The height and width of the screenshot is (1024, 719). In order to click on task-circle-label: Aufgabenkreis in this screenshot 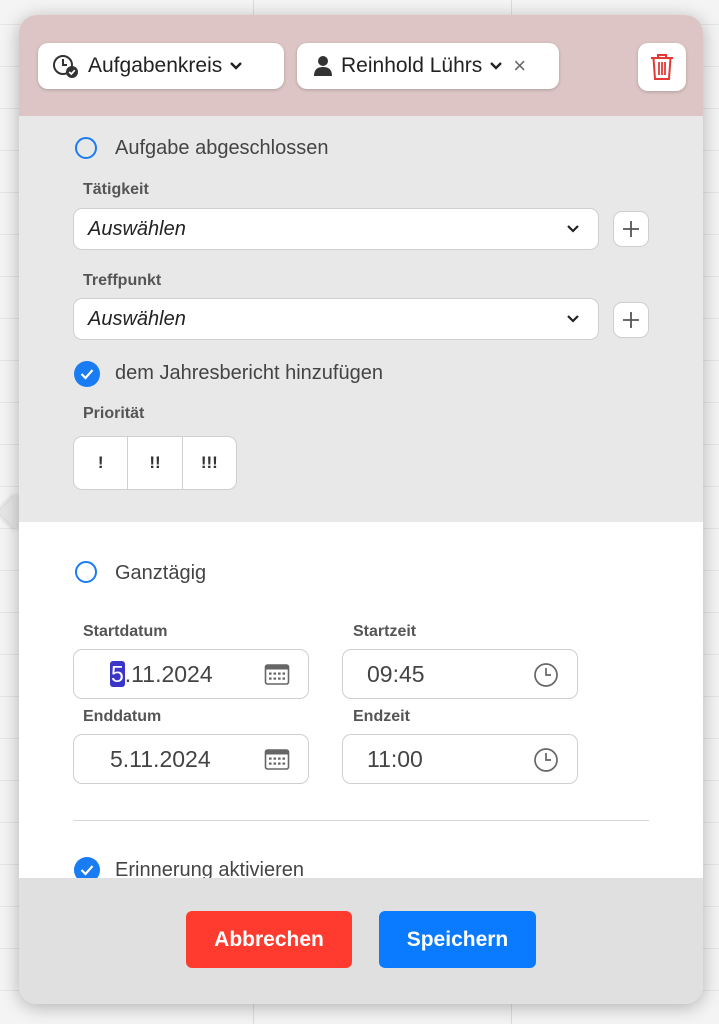, I will do `click(155, 65)`.